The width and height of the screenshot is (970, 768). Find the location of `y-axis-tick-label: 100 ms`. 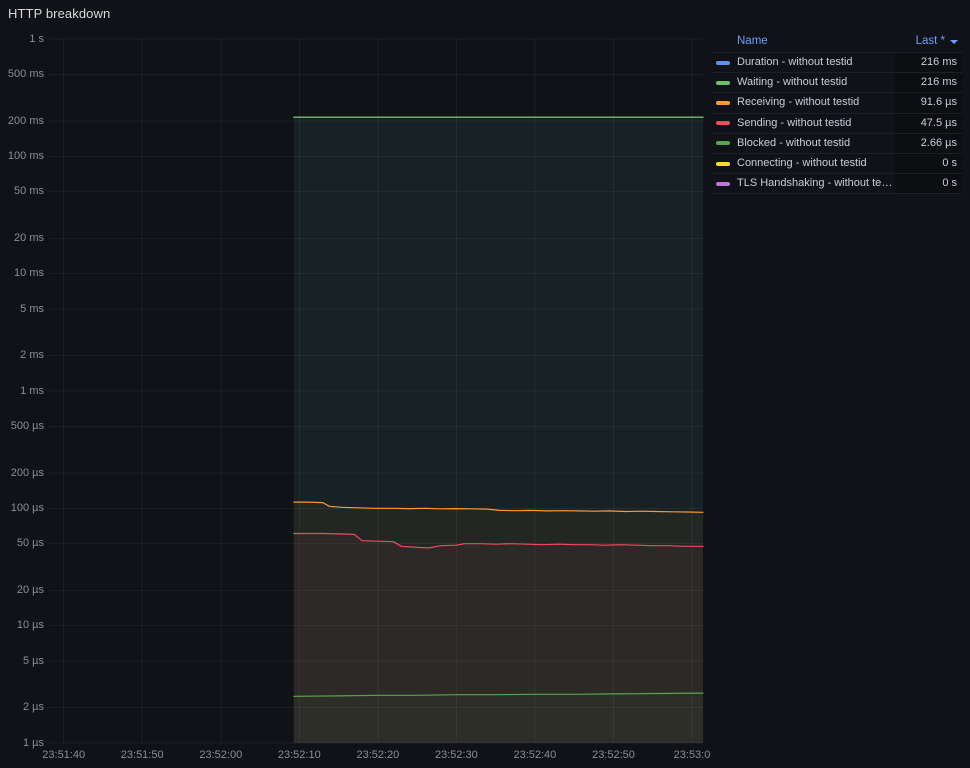

y-axis-tick-label: 100 ms is located at coordinates (25, 155).